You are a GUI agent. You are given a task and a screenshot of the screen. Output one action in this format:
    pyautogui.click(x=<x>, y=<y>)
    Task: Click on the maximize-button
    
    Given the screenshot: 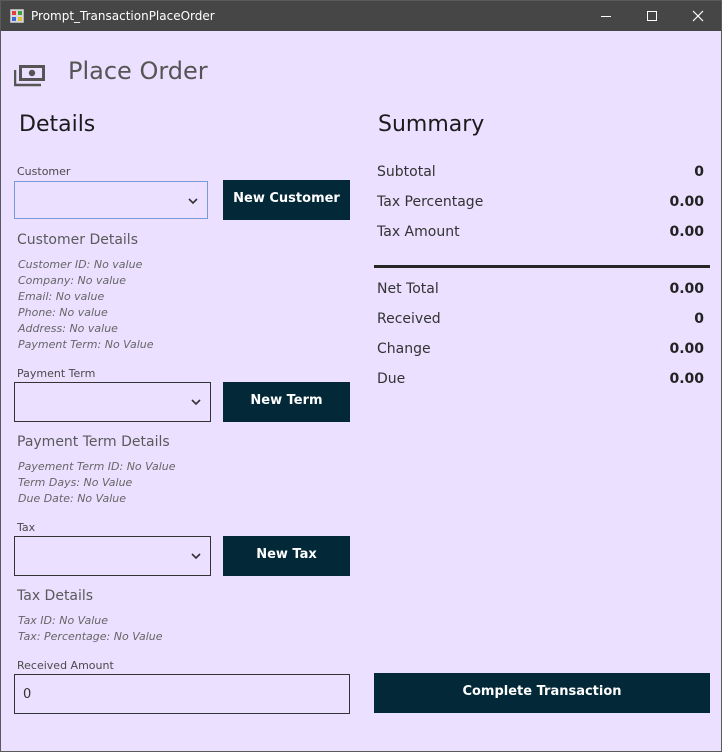 What is the action you would take?
    pyautogui.click(x=652, y=16)
    